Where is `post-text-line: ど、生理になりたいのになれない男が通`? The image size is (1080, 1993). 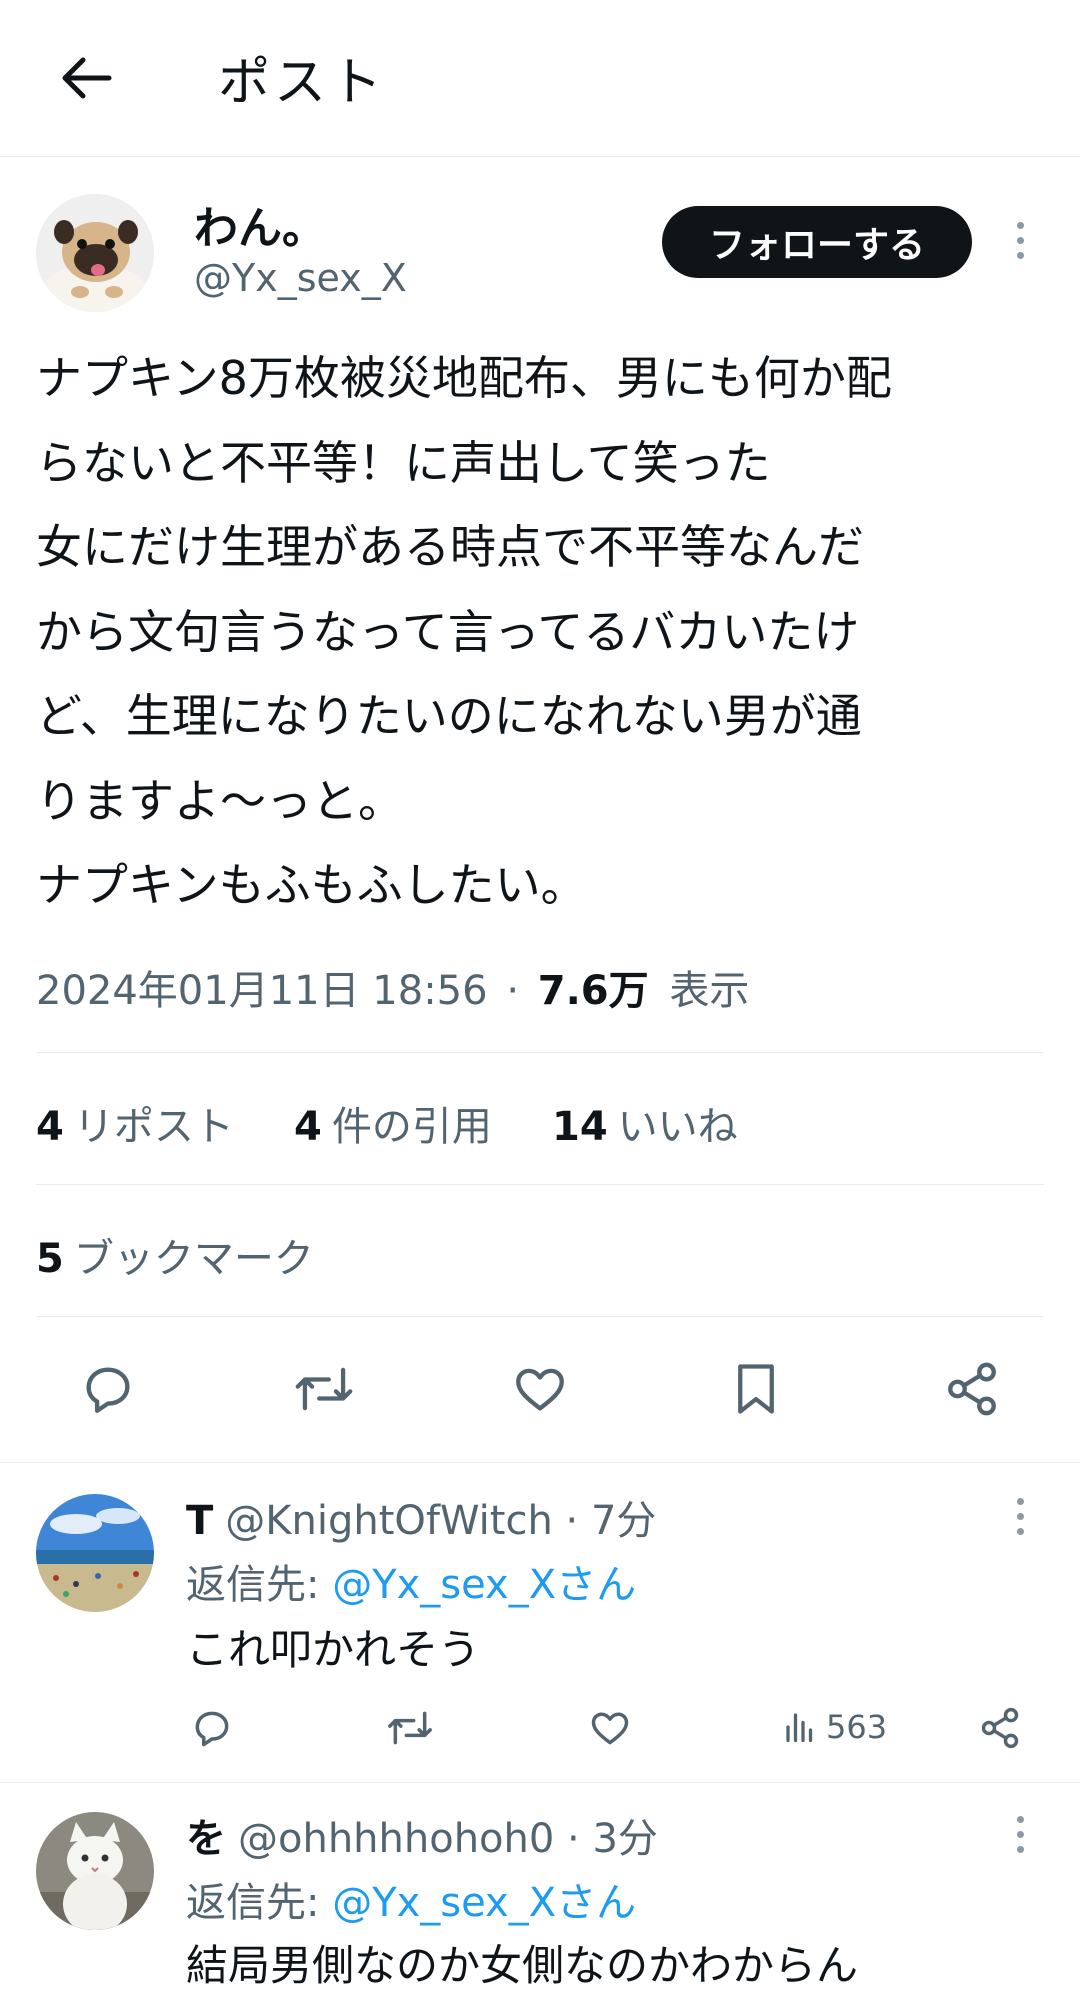 post-text-line: ど、生理になりたいのになれない男が通 is located at coordinates (449, 716).